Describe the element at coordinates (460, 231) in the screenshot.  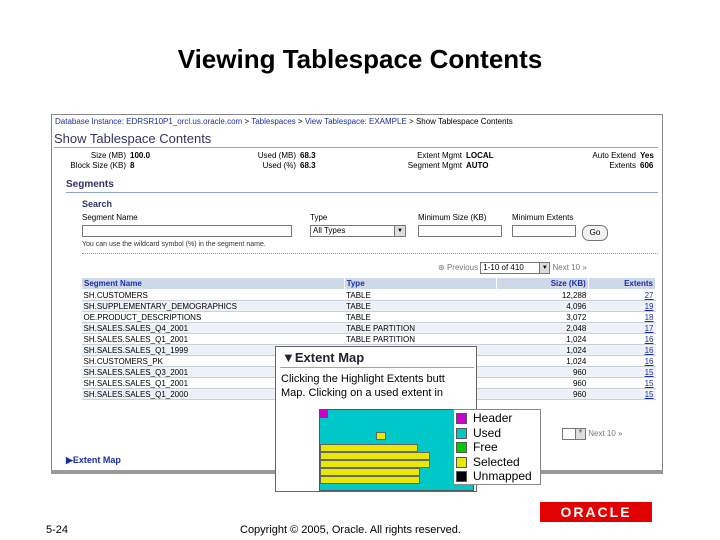
I see `min-size-input` at that location.